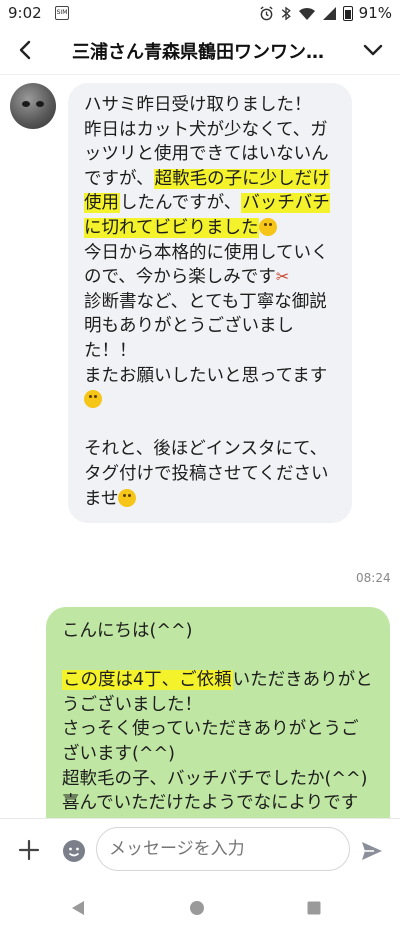 This screenshot has width=400, height=932. Describe the element at coordinates (40, 104) in the screenshot. I see `avatar-eye-right` at that location.